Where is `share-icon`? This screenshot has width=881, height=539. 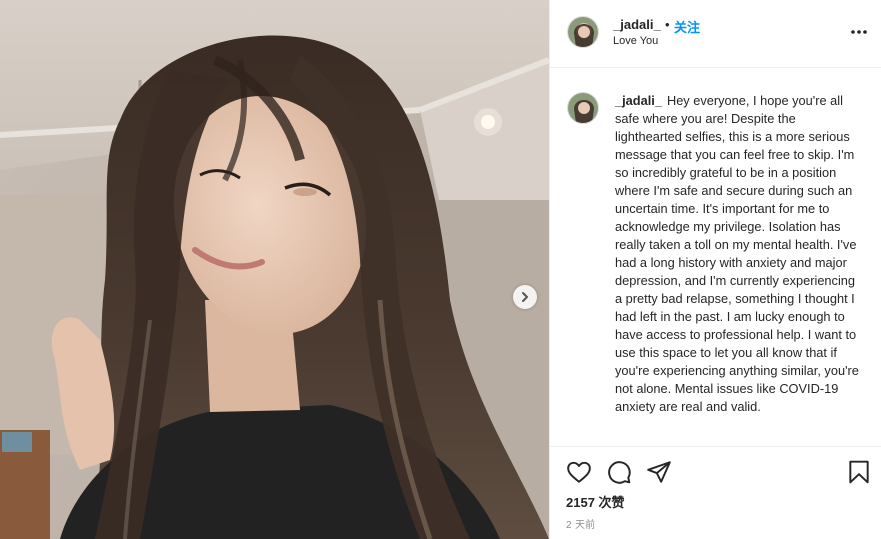 share-icon is located at coordinates (659, 472).